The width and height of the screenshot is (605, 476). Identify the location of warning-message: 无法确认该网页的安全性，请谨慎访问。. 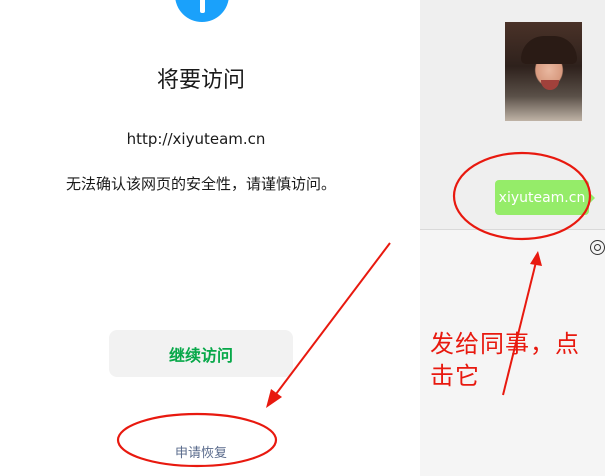
(200, 184).